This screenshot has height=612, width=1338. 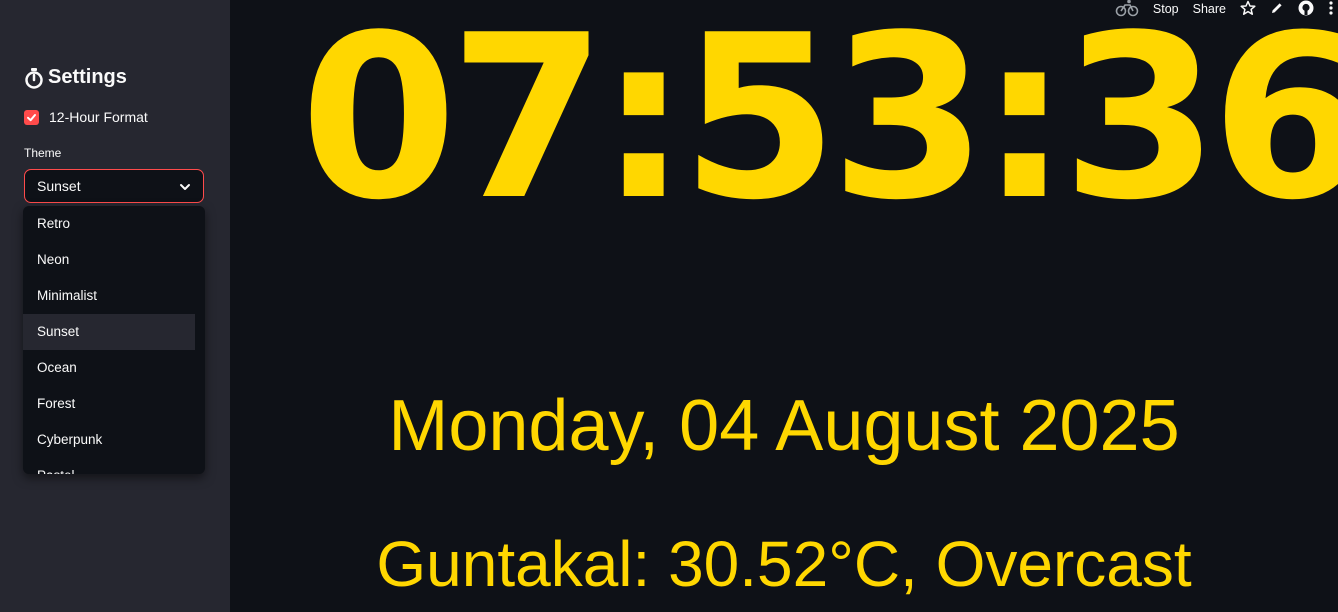 What do you see at coordinates (109, 466) in the screenshot?
I see `theme-option-pastel: Pastel` at bounding box center [109, 466].